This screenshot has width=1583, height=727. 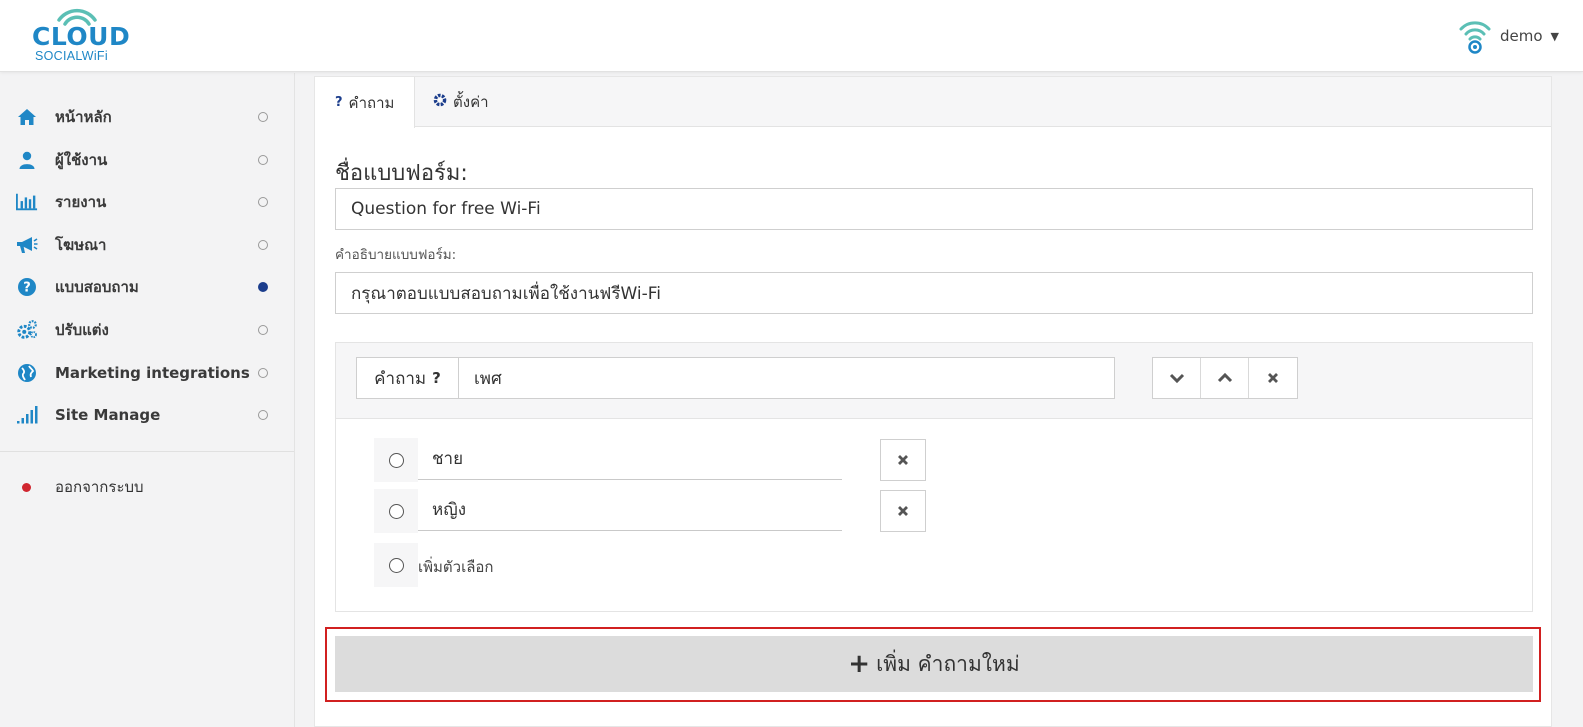 I want to click on caret-down-icon: ▼, so click(x=1554, y=36).